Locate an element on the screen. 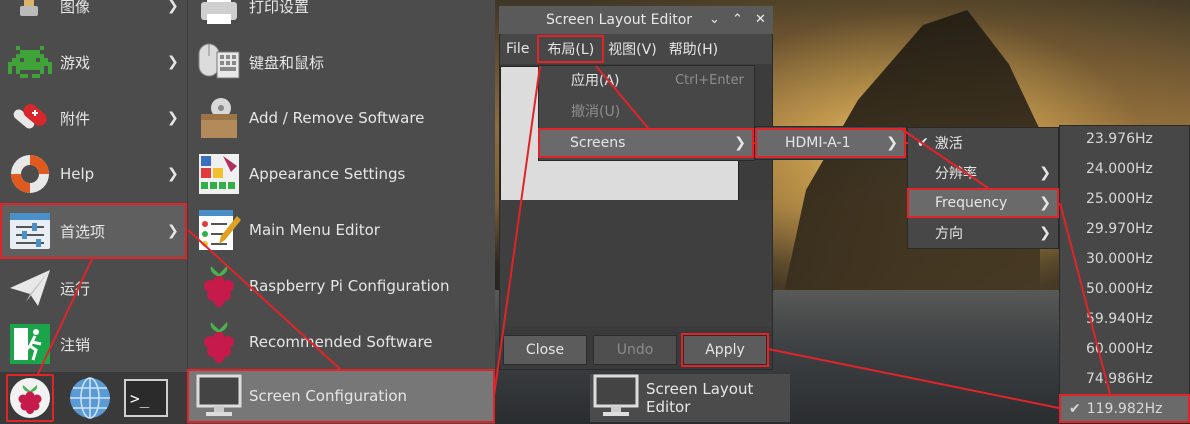 Image resolution: width=1190 pixels, height=424 pixels. terminal-icon: >_ is located at coordinates (146, 398).